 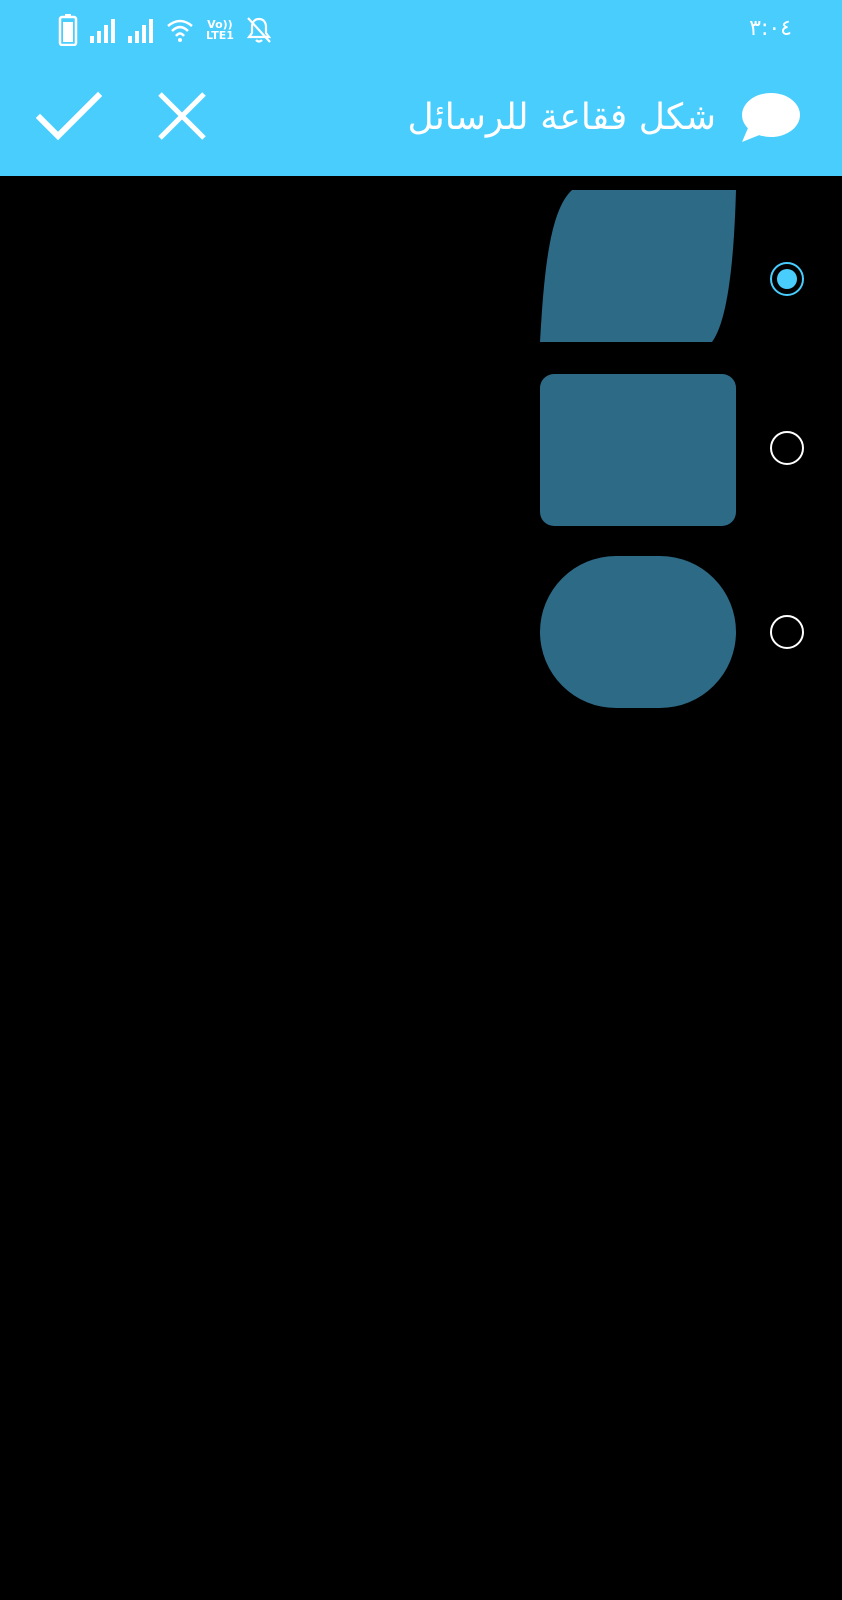 What do you see at coordinates (561, 117) in the screenshot?
I see `page-title: شكل فقاعة للرسائل` at bounding box center [561, 117].